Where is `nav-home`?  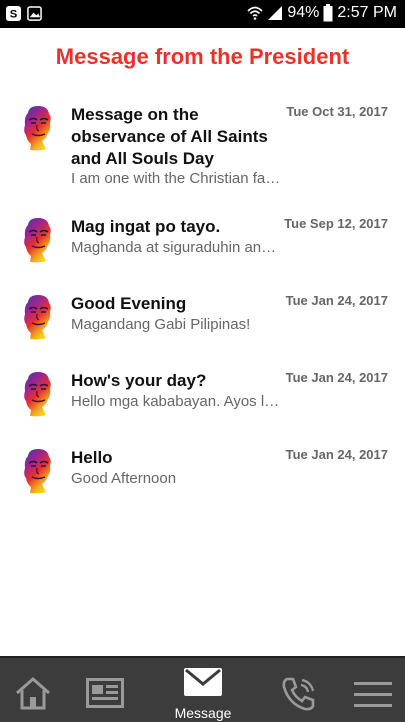
nav-home is located at coordinates (33, 690).